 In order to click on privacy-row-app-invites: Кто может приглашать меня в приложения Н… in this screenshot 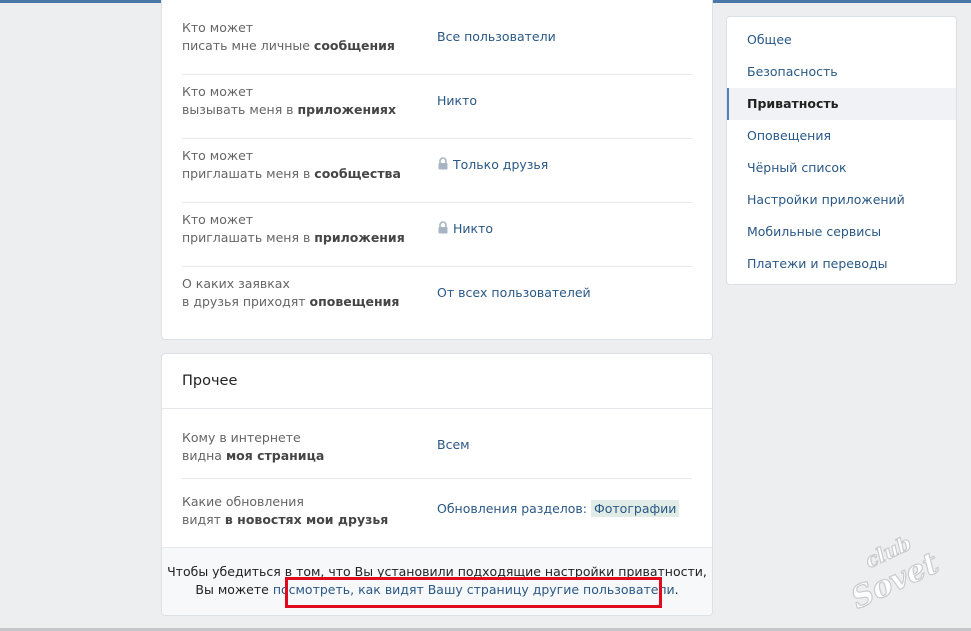, I will do `click(437, 235)`.